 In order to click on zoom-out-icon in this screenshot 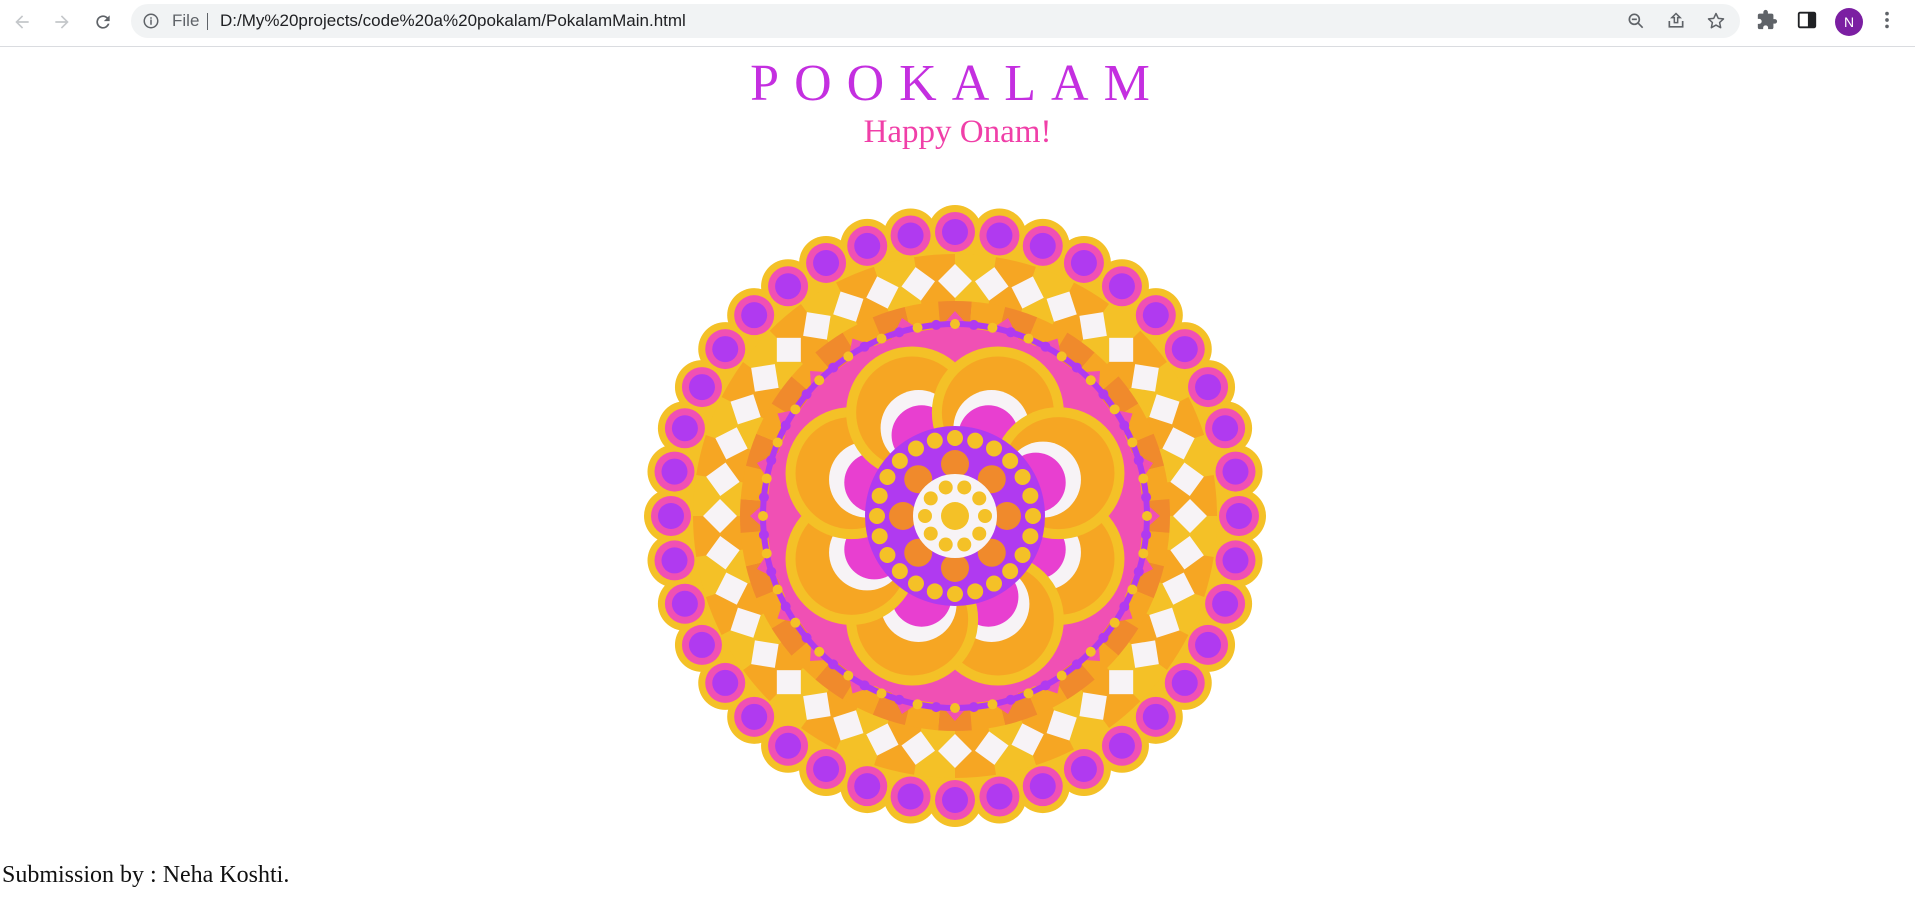, I will do `click(1636, 21)`.